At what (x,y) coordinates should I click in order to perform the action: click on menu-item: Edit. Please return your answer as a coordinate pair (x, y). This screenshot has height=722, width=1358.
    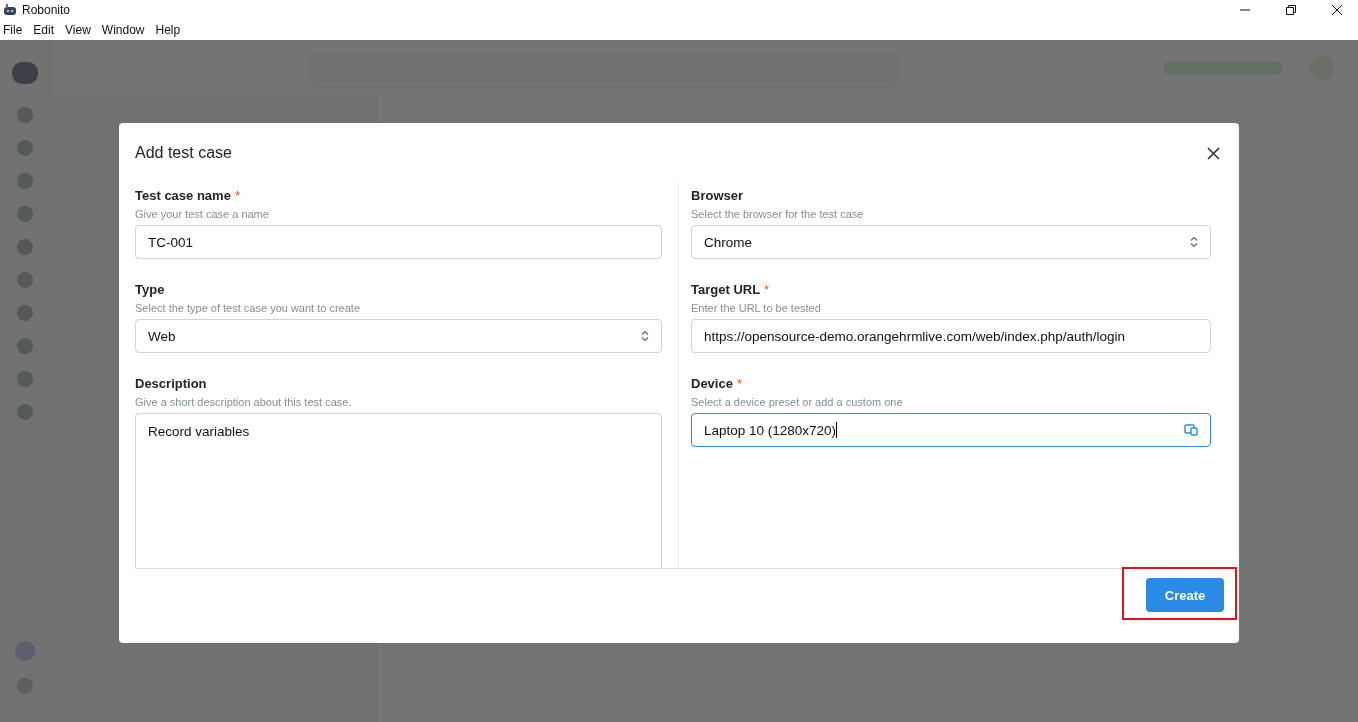
    Looking at the image, I should click on (46, 30).